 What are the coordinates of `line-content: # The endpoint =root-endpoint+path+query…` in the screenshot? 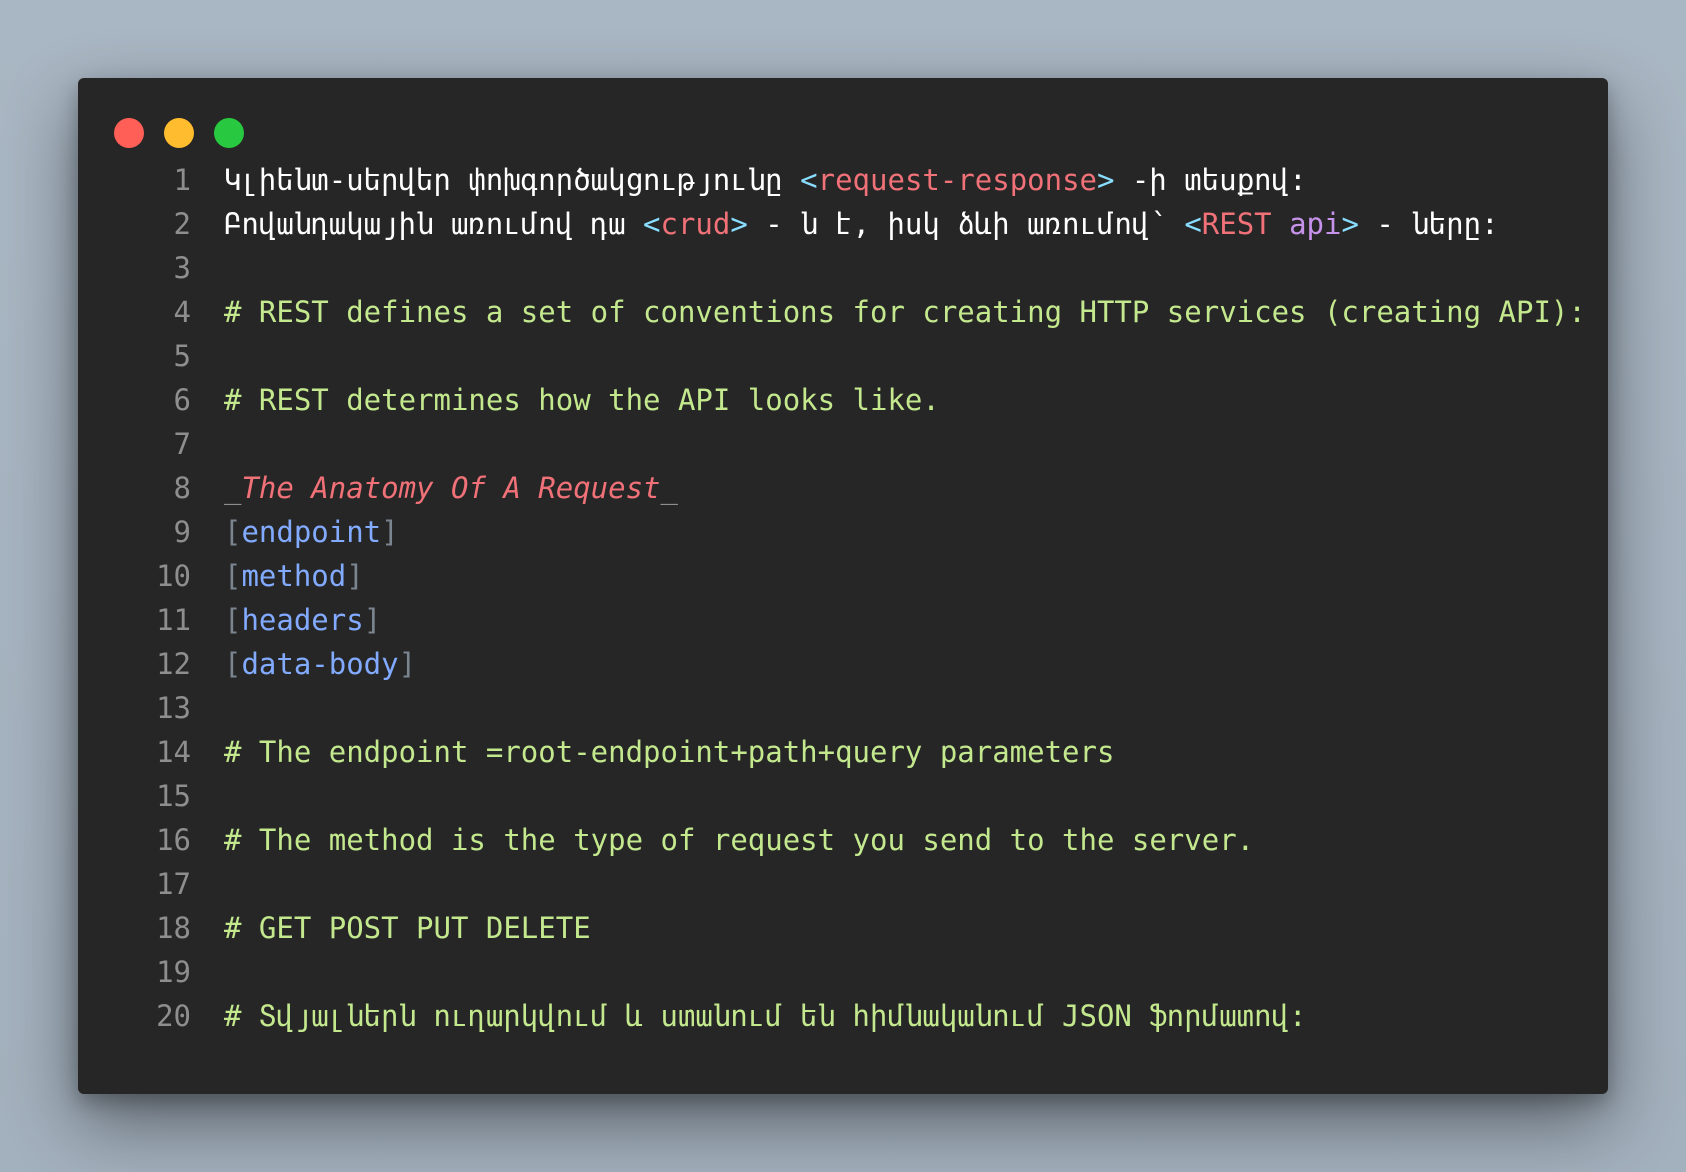 It's located at (669, 752).